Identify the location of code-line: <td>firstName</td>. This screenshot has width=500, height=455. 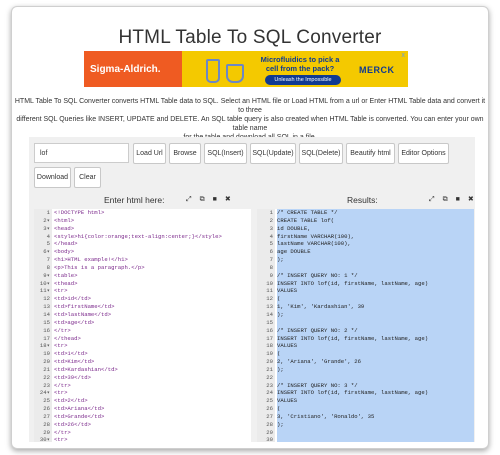
(84, 307).